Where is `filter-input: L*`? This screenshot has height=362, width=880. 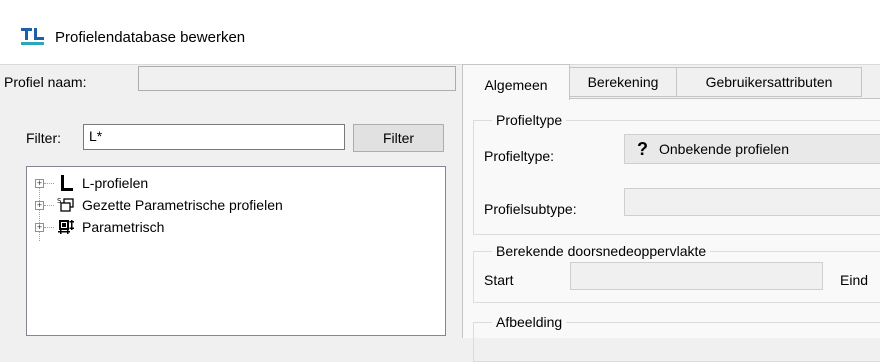
filter-input: L* is located at coordinates (214, 137).